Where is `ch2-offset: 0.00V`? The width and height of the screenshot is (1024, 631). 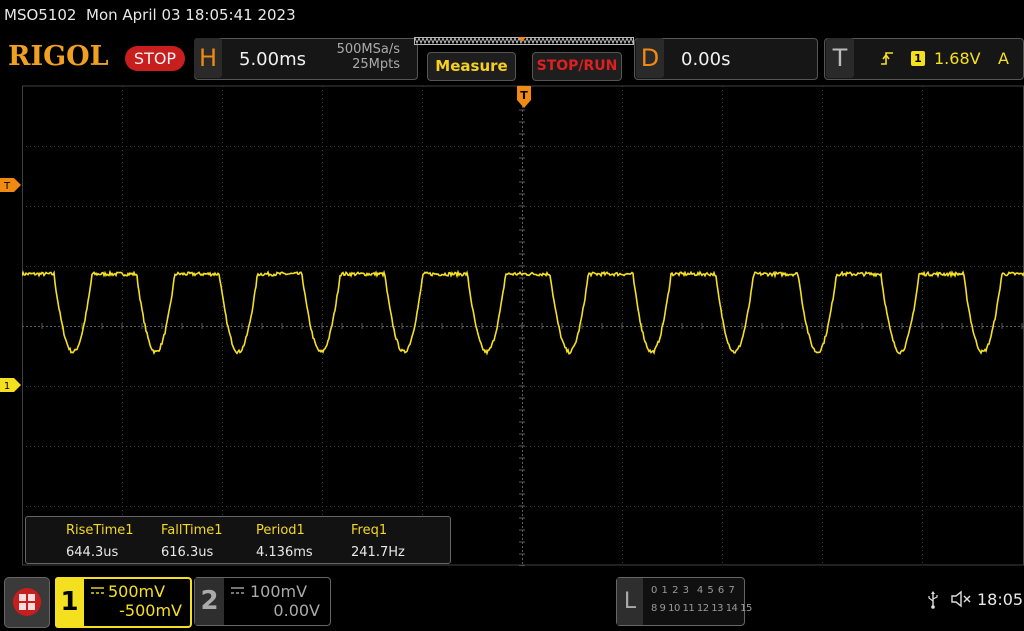 ch2-offset: 0.00V is located at coordinates (296, 610).